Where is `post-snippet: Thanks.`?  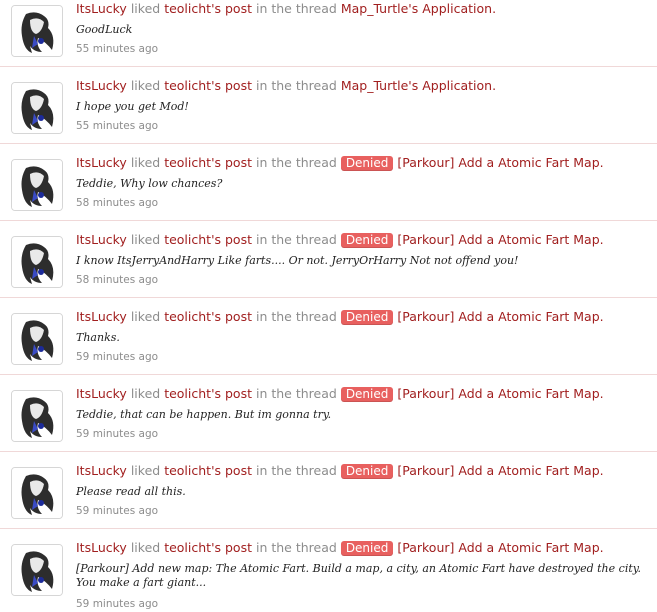 post-snippet: Thanks. is located at coordinates (98, 337).